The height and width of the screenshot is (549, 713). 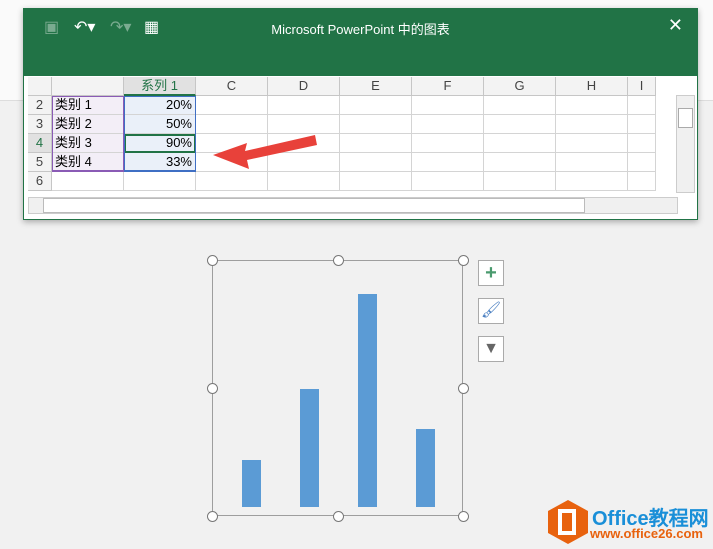 I want to click on office-logo-icon, so click(x=568, y=522).